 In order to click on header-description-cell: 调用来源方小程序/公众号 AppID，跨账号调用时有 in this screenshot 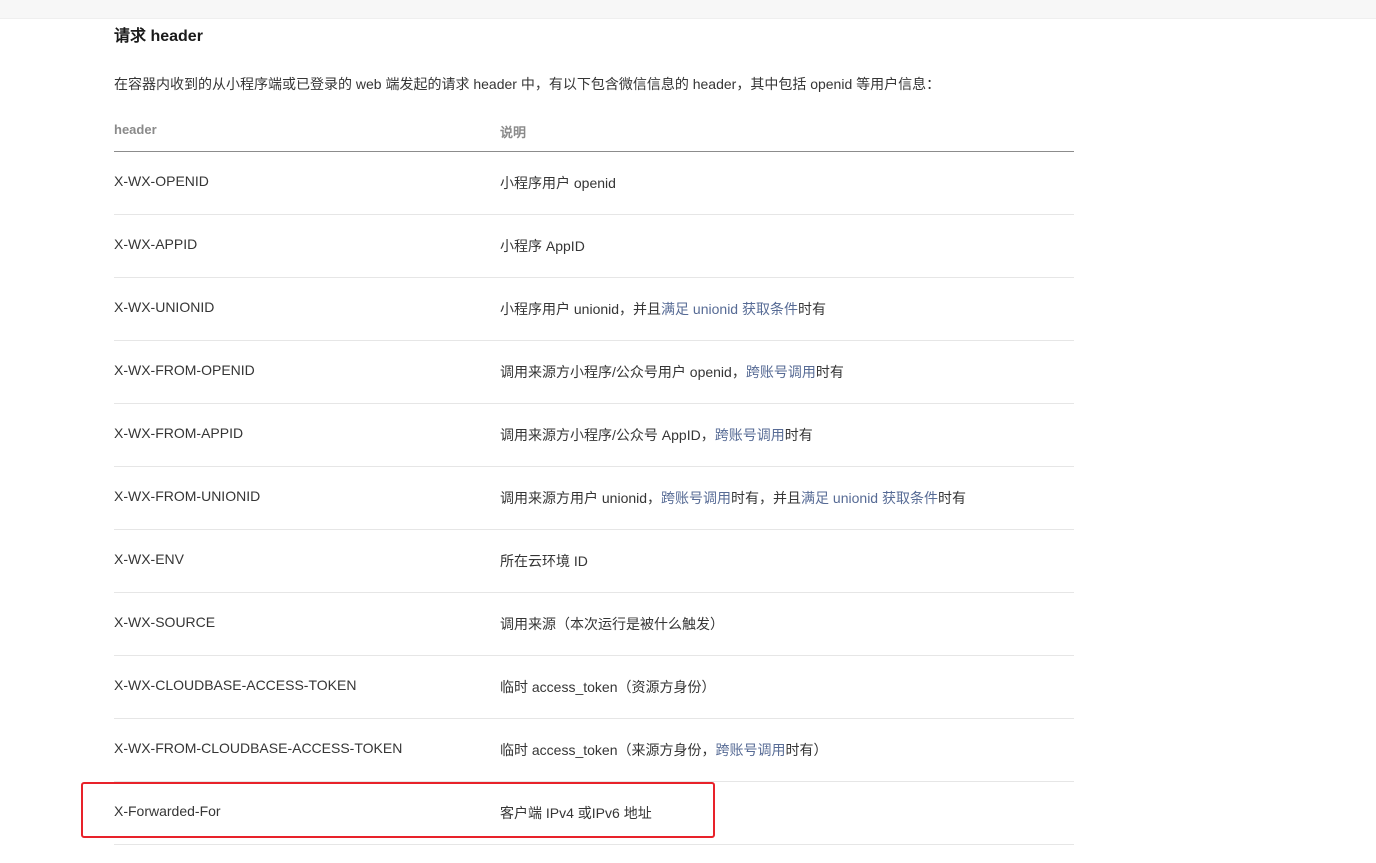, I will do `click(656, 435)`.